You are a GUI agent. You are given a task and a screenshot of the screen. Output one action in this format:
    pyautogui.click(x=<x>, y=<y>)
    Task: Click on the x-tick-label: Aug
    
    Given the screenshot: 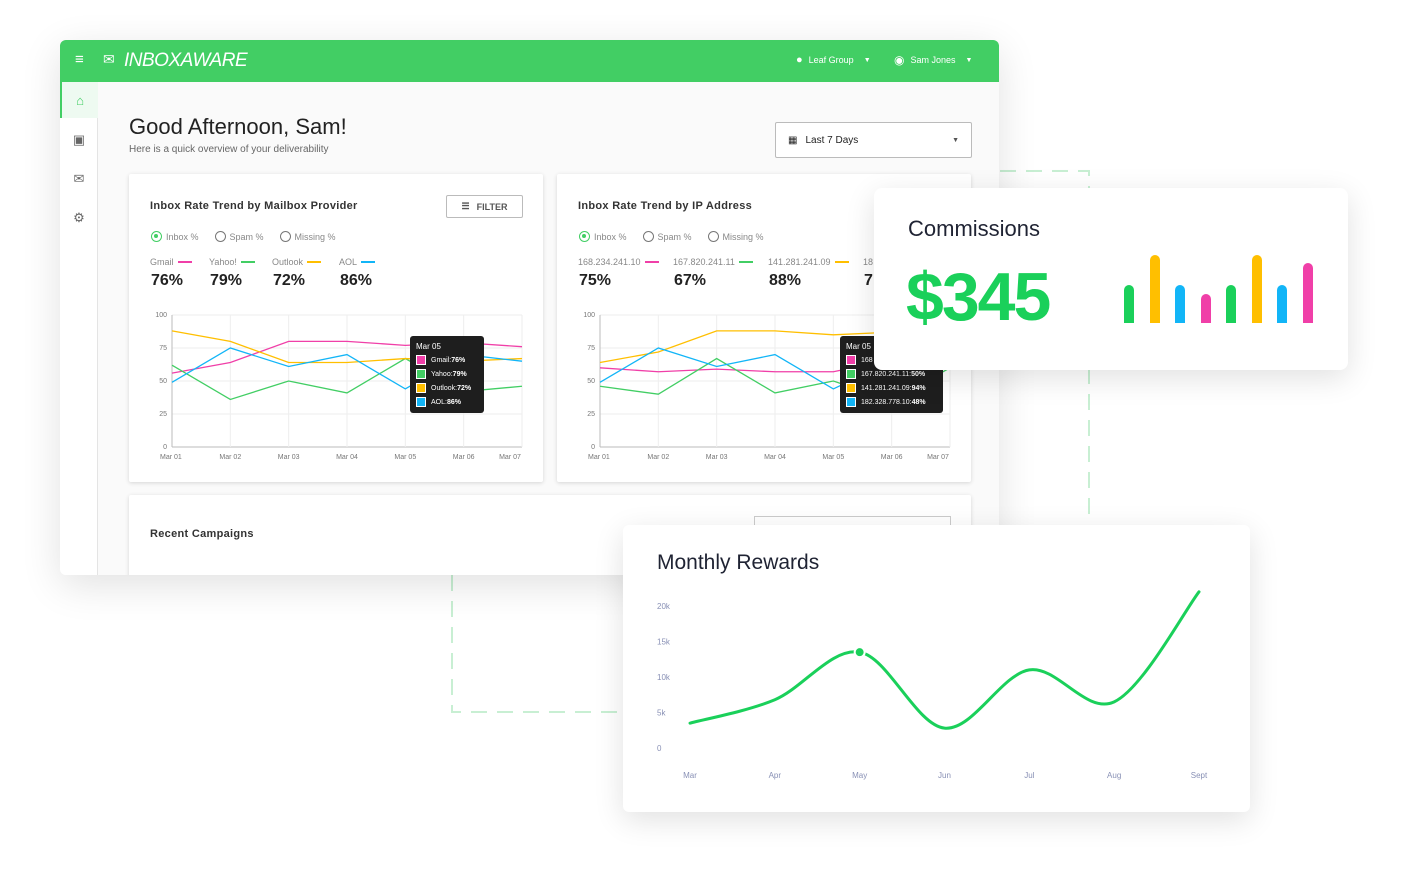 What is the action you would take?
    pyautogui.click(x=1114, y=775)
    